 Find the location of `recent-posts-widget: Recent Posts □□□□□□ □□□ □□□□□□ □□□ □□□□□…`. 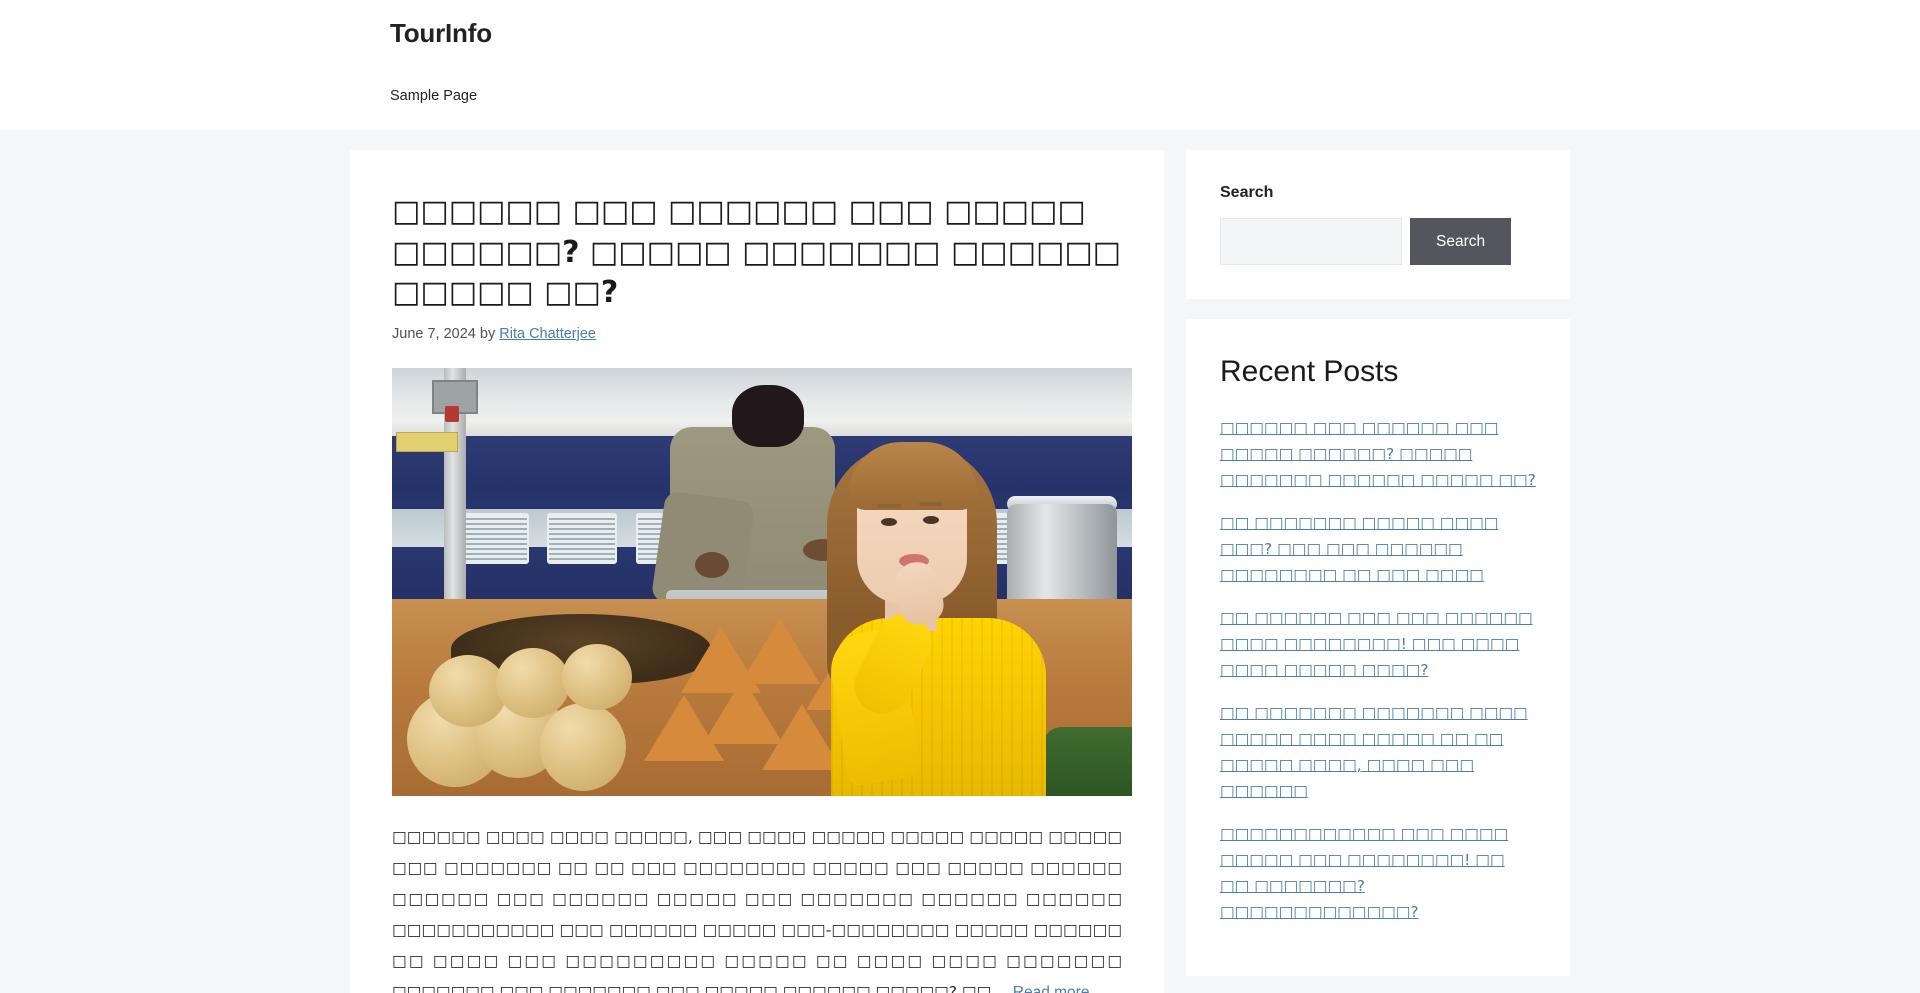

recent-posts-widget: Recent Posts □□□□□□ □□□ □□□□□□ □□□ □□□□□… is located at coordinates (1378, 648).